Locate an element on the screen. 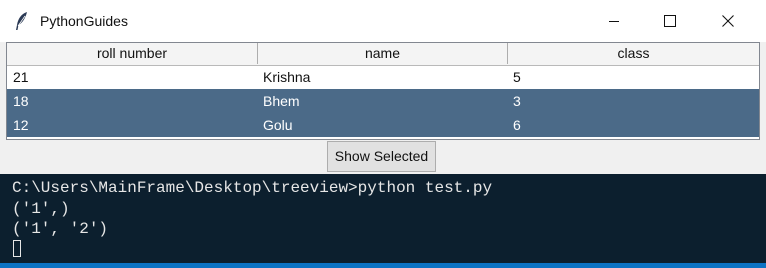 The height and width of the screenshot is (268, 766). table-header: roll number name class is located at coordinates (383, 54).